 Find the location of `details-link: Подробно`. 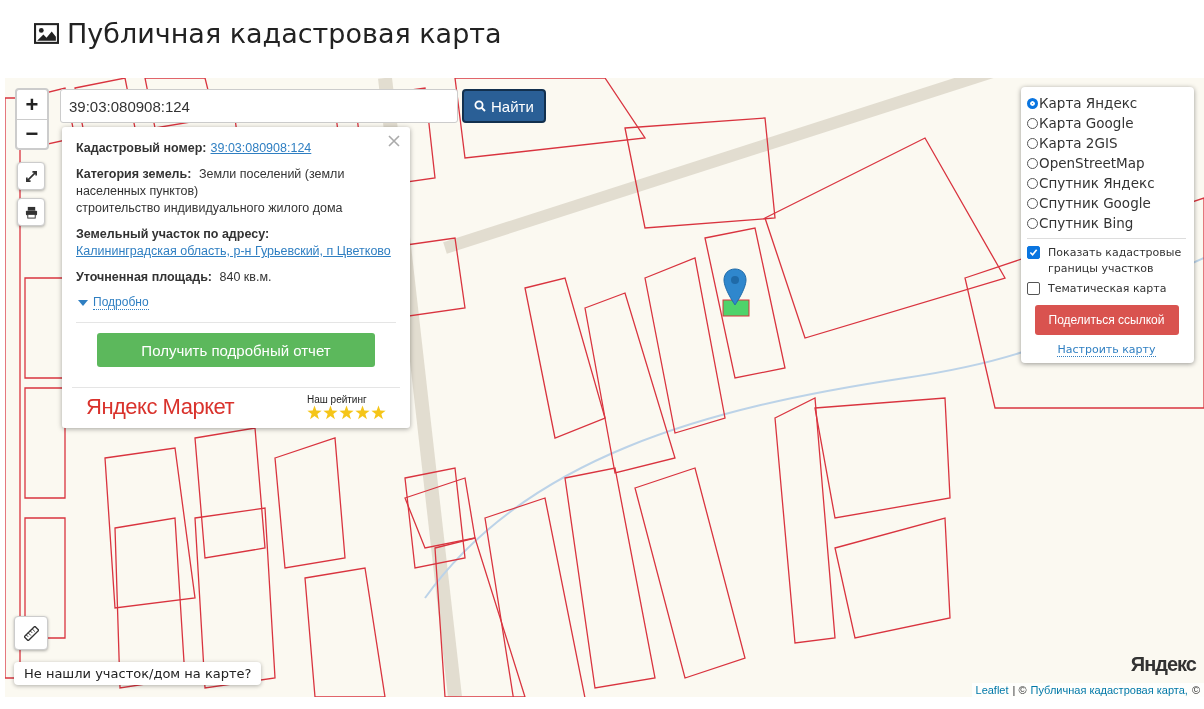

details-link: Подробно is located at coordinates (121, 302).